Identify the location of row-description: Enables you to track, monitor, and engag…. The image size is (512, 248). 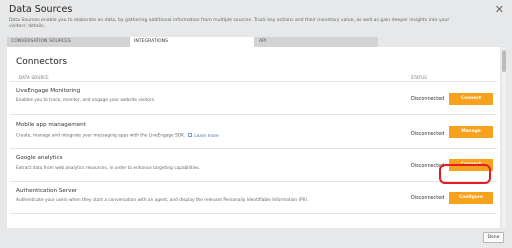
(86, 100).